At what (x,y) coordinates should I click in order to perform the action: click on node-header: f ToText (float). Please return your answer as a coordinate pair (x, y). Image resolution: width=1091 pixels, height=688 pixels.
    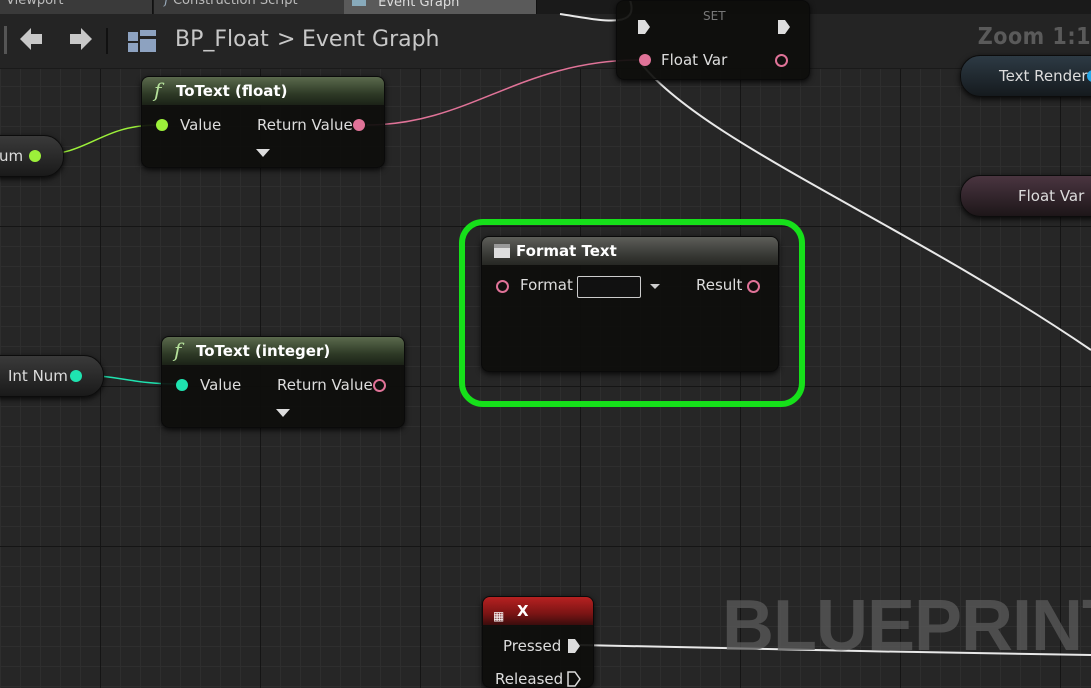
    Looking at the image, I should click on (263, 91).